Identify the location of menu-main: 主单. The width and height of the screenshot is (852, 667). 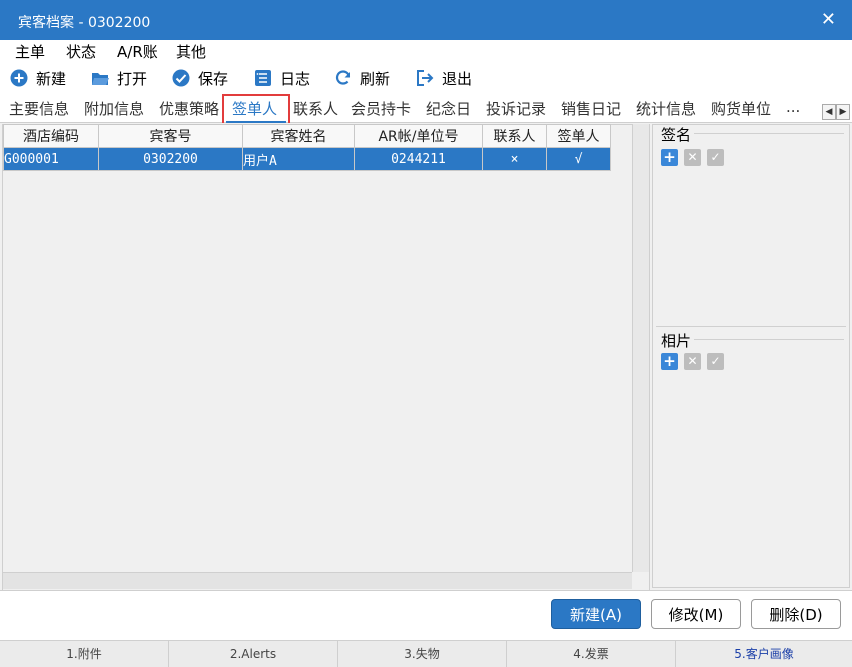
(30, 51).